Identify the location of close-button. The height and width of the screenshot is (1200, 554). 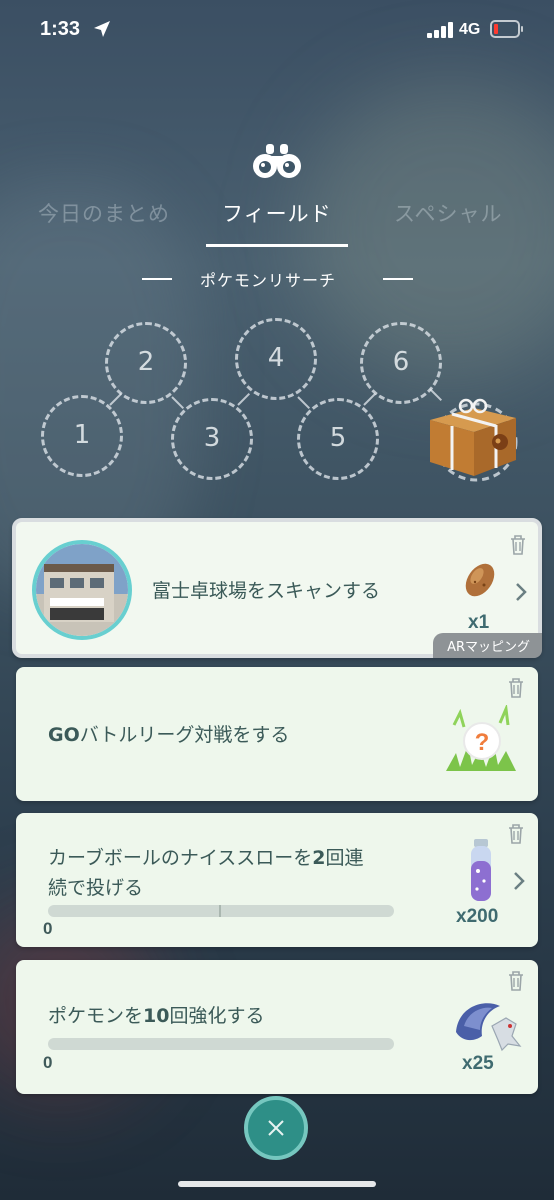
(276, 1128).